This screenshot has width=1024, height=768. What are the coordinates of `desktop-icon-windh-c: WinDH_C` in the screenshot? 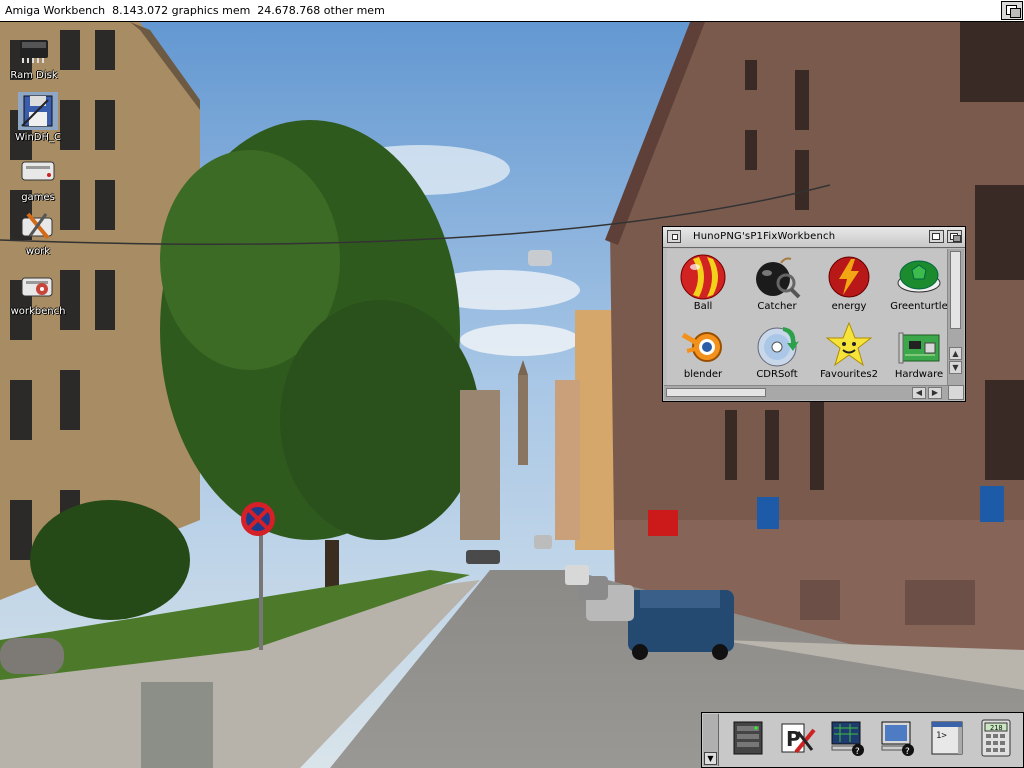 It's located at (38, 117).